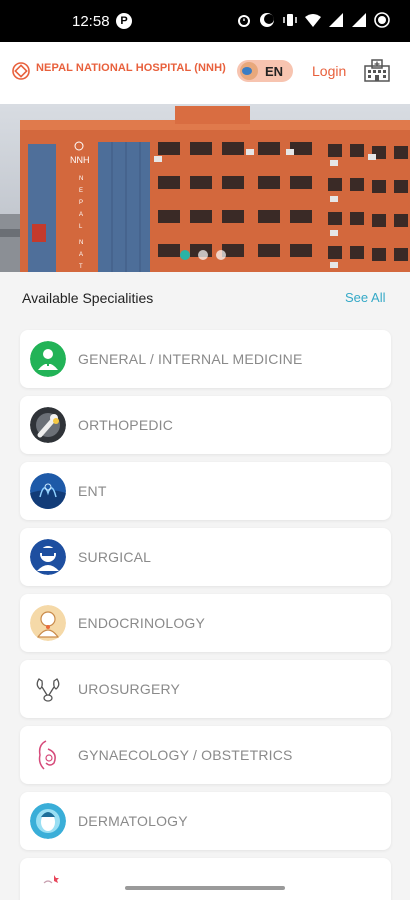 The height and width of the screenshot is (900, 410). I want to click on kidney-icon, so click(48, 689).